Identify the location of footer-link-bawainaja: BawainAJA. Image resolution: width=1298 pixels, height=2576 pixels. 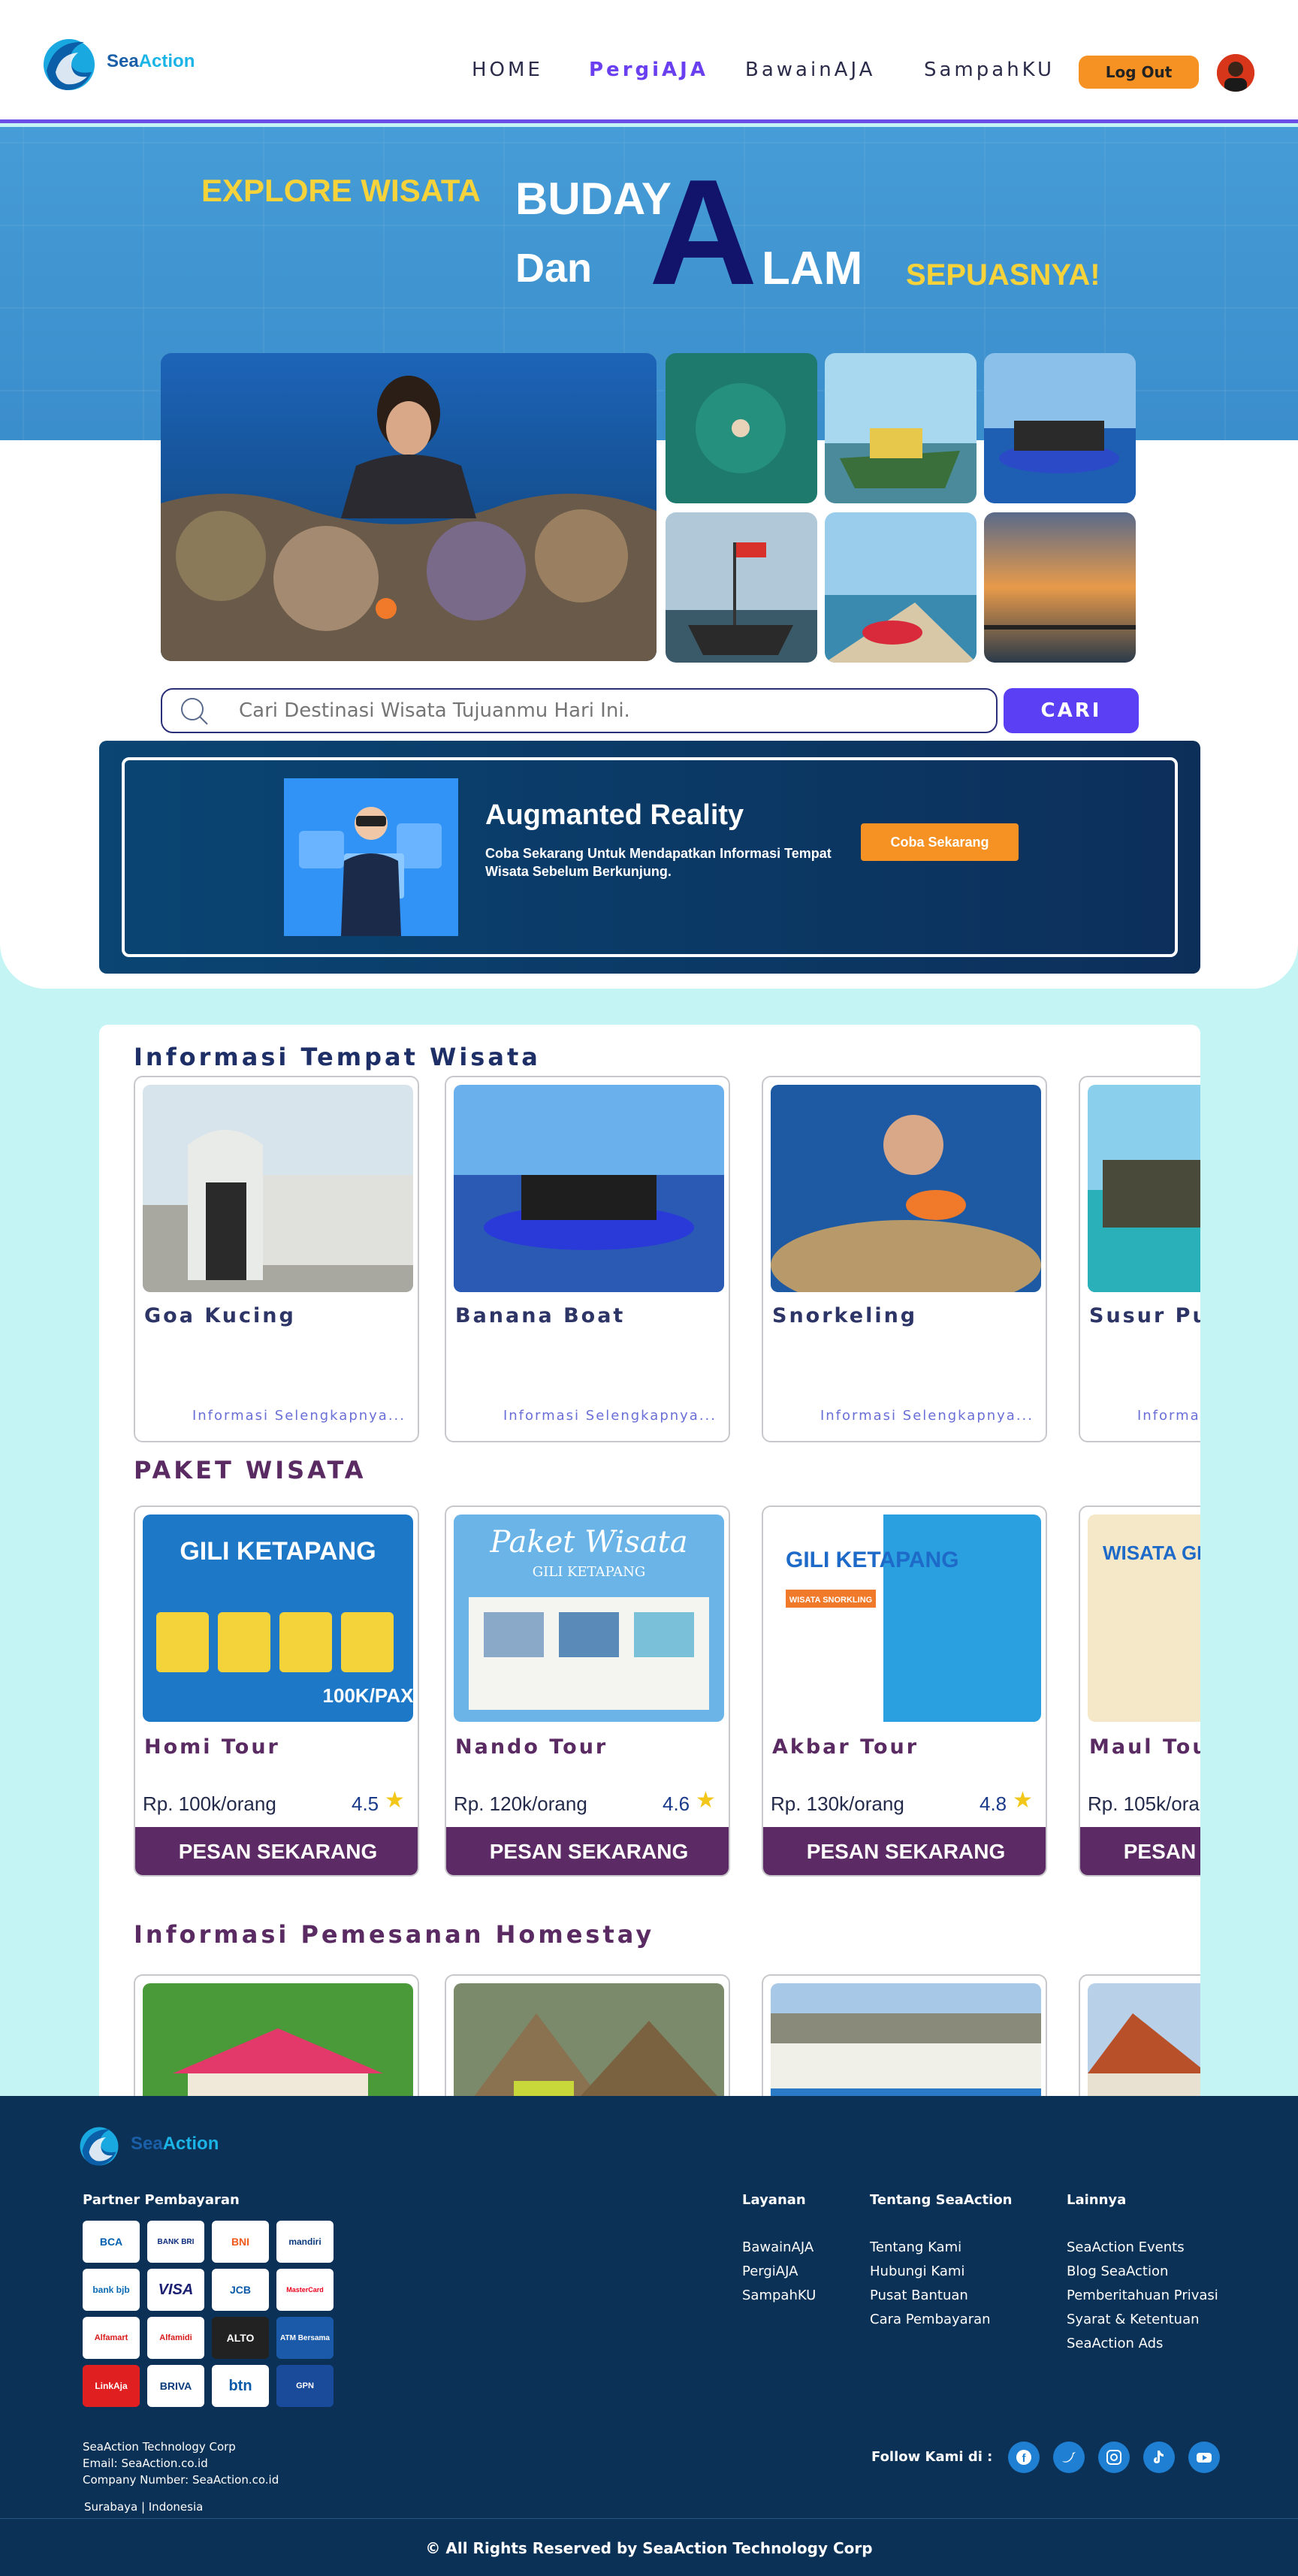
(778, 2248).